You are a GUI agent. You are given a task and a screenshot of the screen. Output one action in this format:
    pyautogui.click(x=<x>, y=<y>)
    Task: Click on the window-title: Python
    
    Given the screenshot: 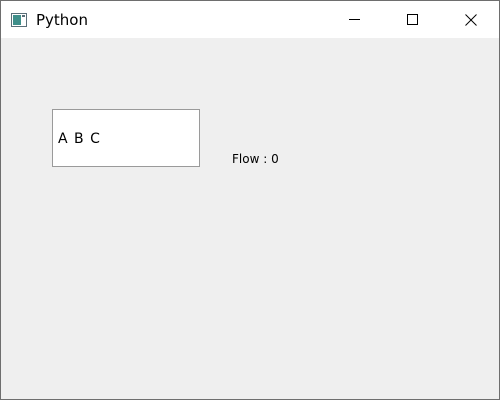 What is the action you would take?
    pyautogui.click(x=62, y=20)
    